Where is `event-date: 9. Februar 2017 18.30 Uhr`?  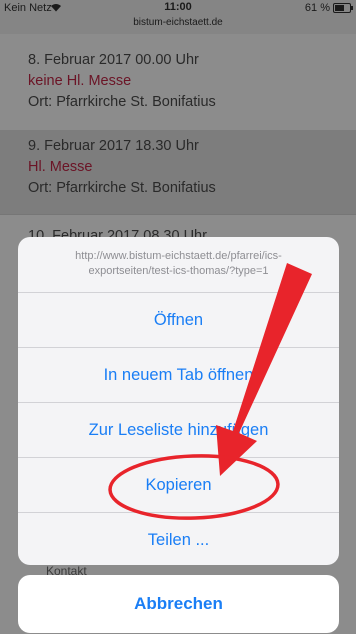 event-date: 9. Februar 2017 18.30 Uhr is located at coordinates (113, 146).